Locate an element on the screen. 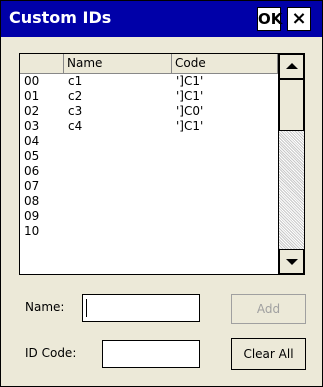  row-index: 10 is located at coordinates (32, 231).